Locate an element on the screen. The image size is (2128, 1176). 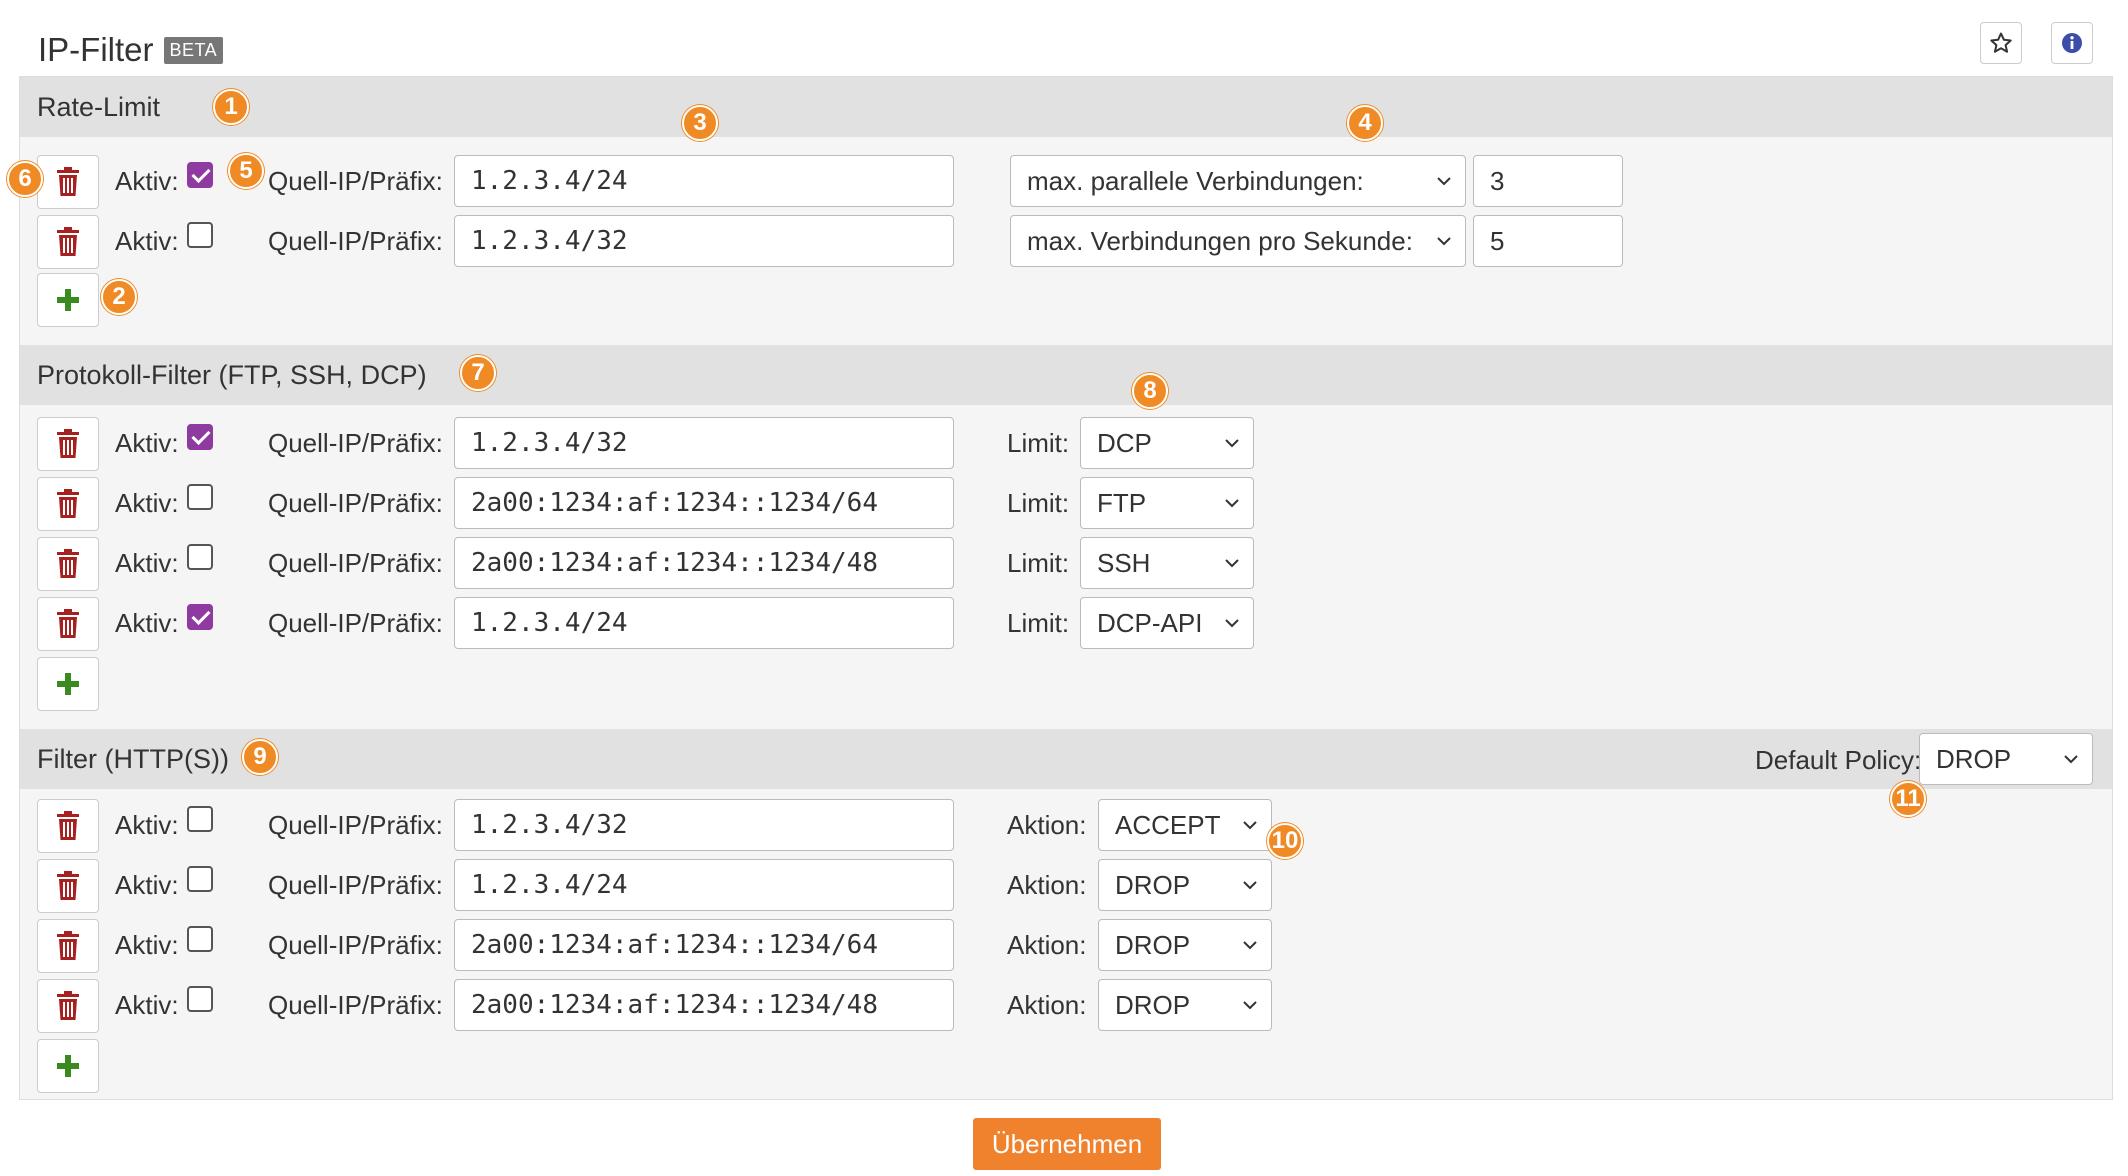
http-action-value: ACCEPT is located at coordinates (1168, 824).